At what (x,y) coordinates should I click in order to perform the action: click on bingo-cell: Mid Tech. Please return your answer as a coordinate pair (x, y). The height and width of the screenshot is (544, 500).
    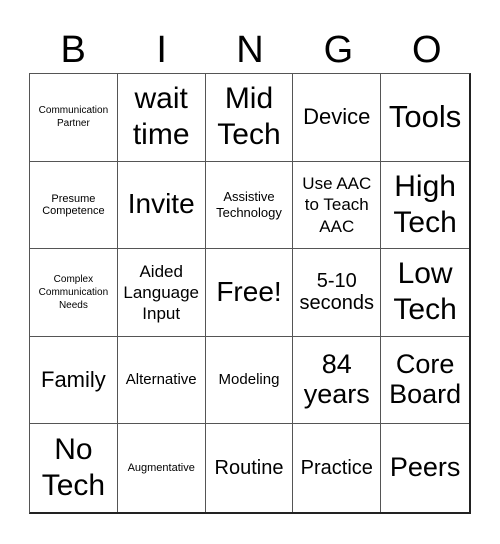
    Looking at the image, I should click on (249, 118).